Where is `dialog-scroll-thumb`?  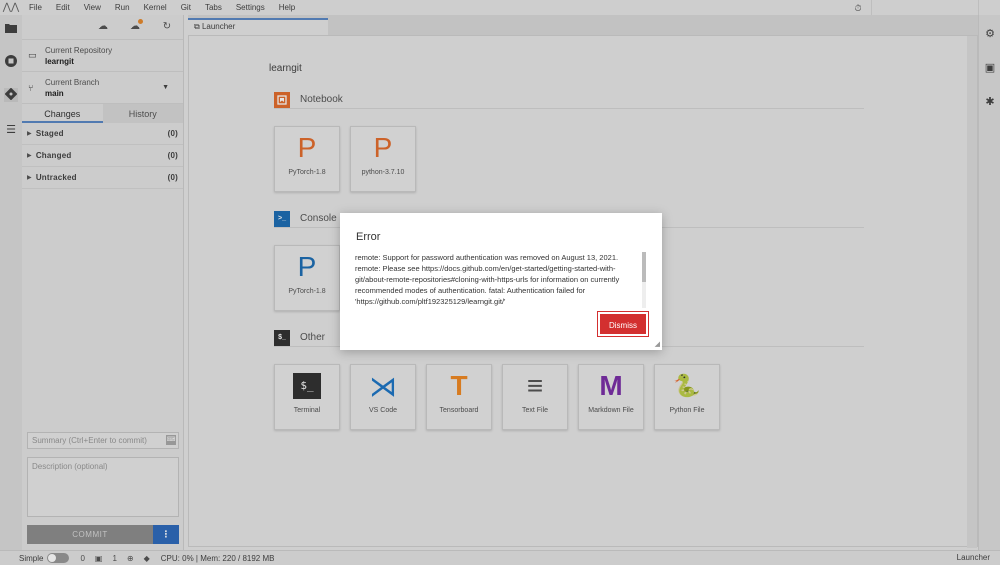 dialog-scroll-thumb is located at coordinates (644, 267).